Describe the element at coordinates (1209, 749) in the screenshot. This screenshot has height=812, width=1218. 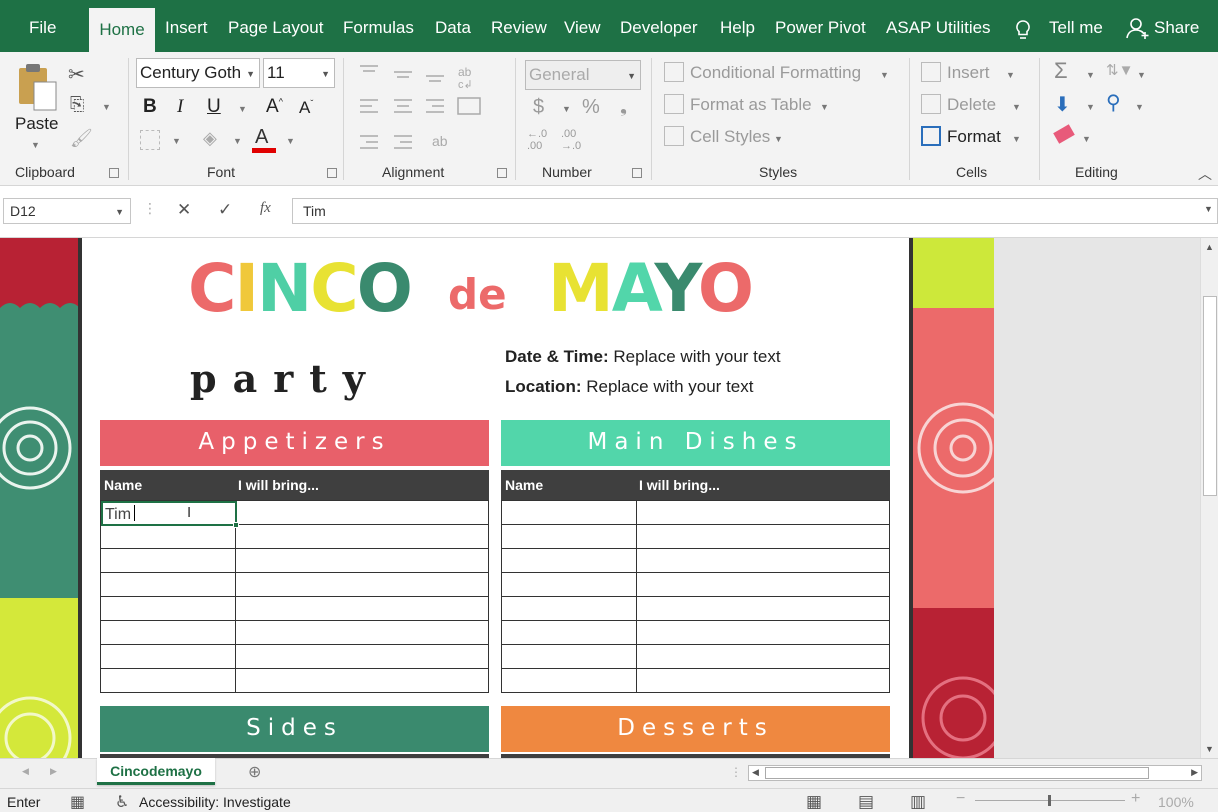
I see `scroll-down-icon: ▼` at that location.